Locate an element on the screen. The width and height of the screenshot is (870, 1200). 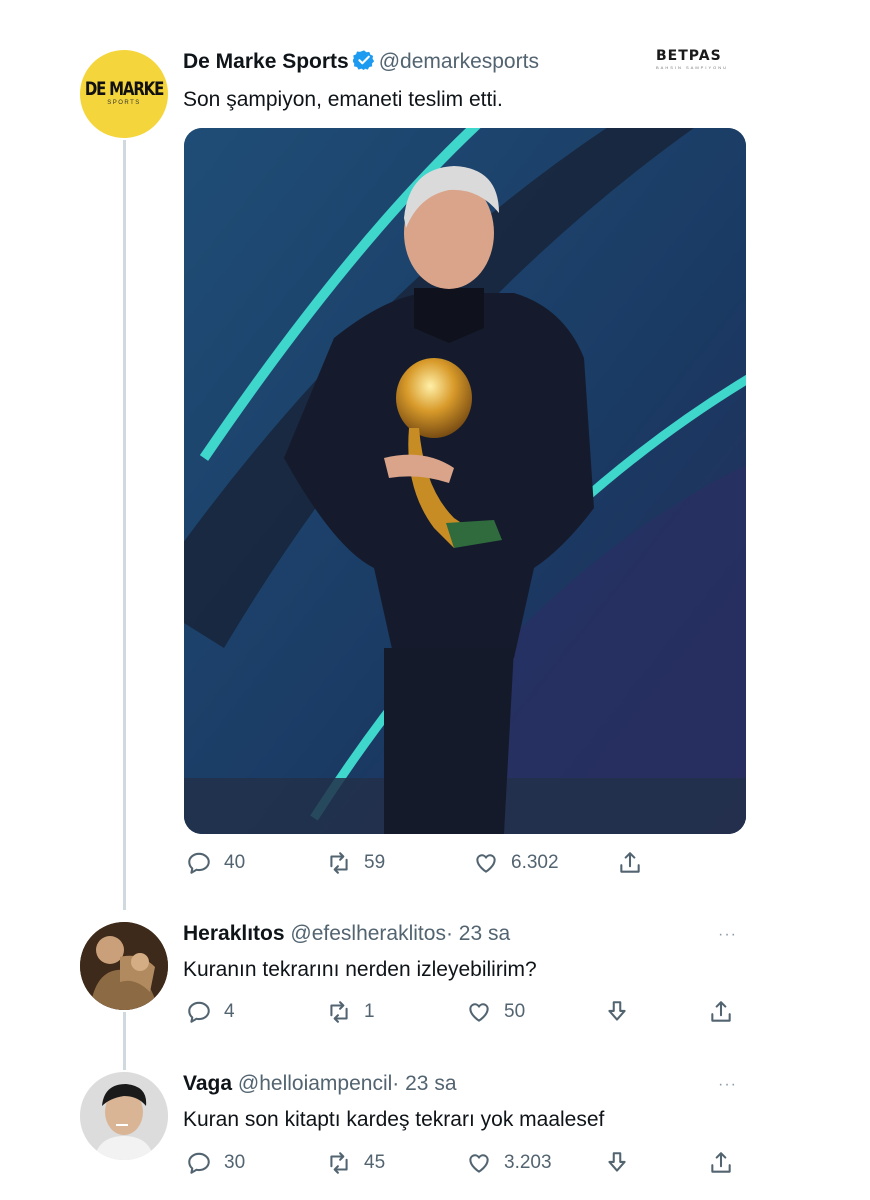
reply-button: 4 is located at coordinates (210, 1012).